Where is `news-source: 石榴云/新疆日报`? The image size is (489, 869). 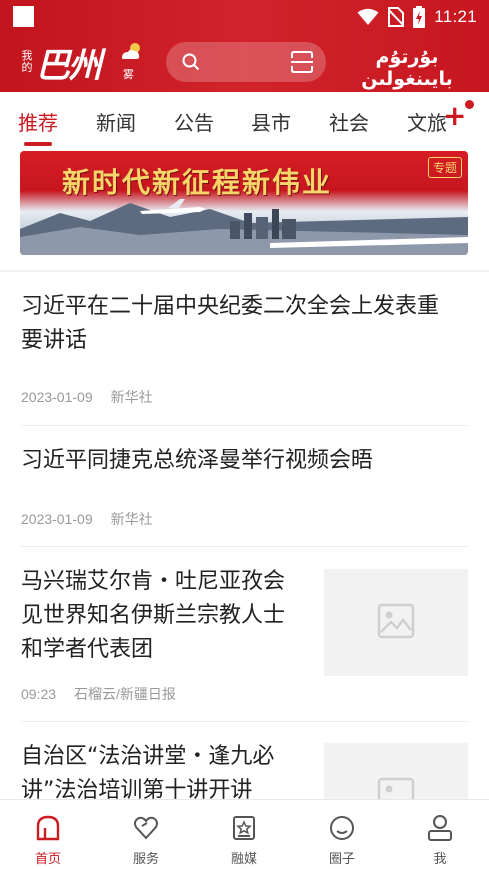
news-source: 石榴云/新疆日报 is located at coordinates (125, 694).